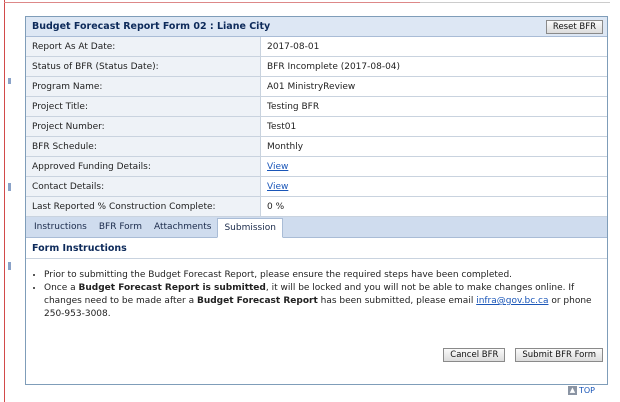 The width and height of the screenshot is (620, 402). I want to click on row-label: Last Reported % Construction Complete:, so click(143, 206).